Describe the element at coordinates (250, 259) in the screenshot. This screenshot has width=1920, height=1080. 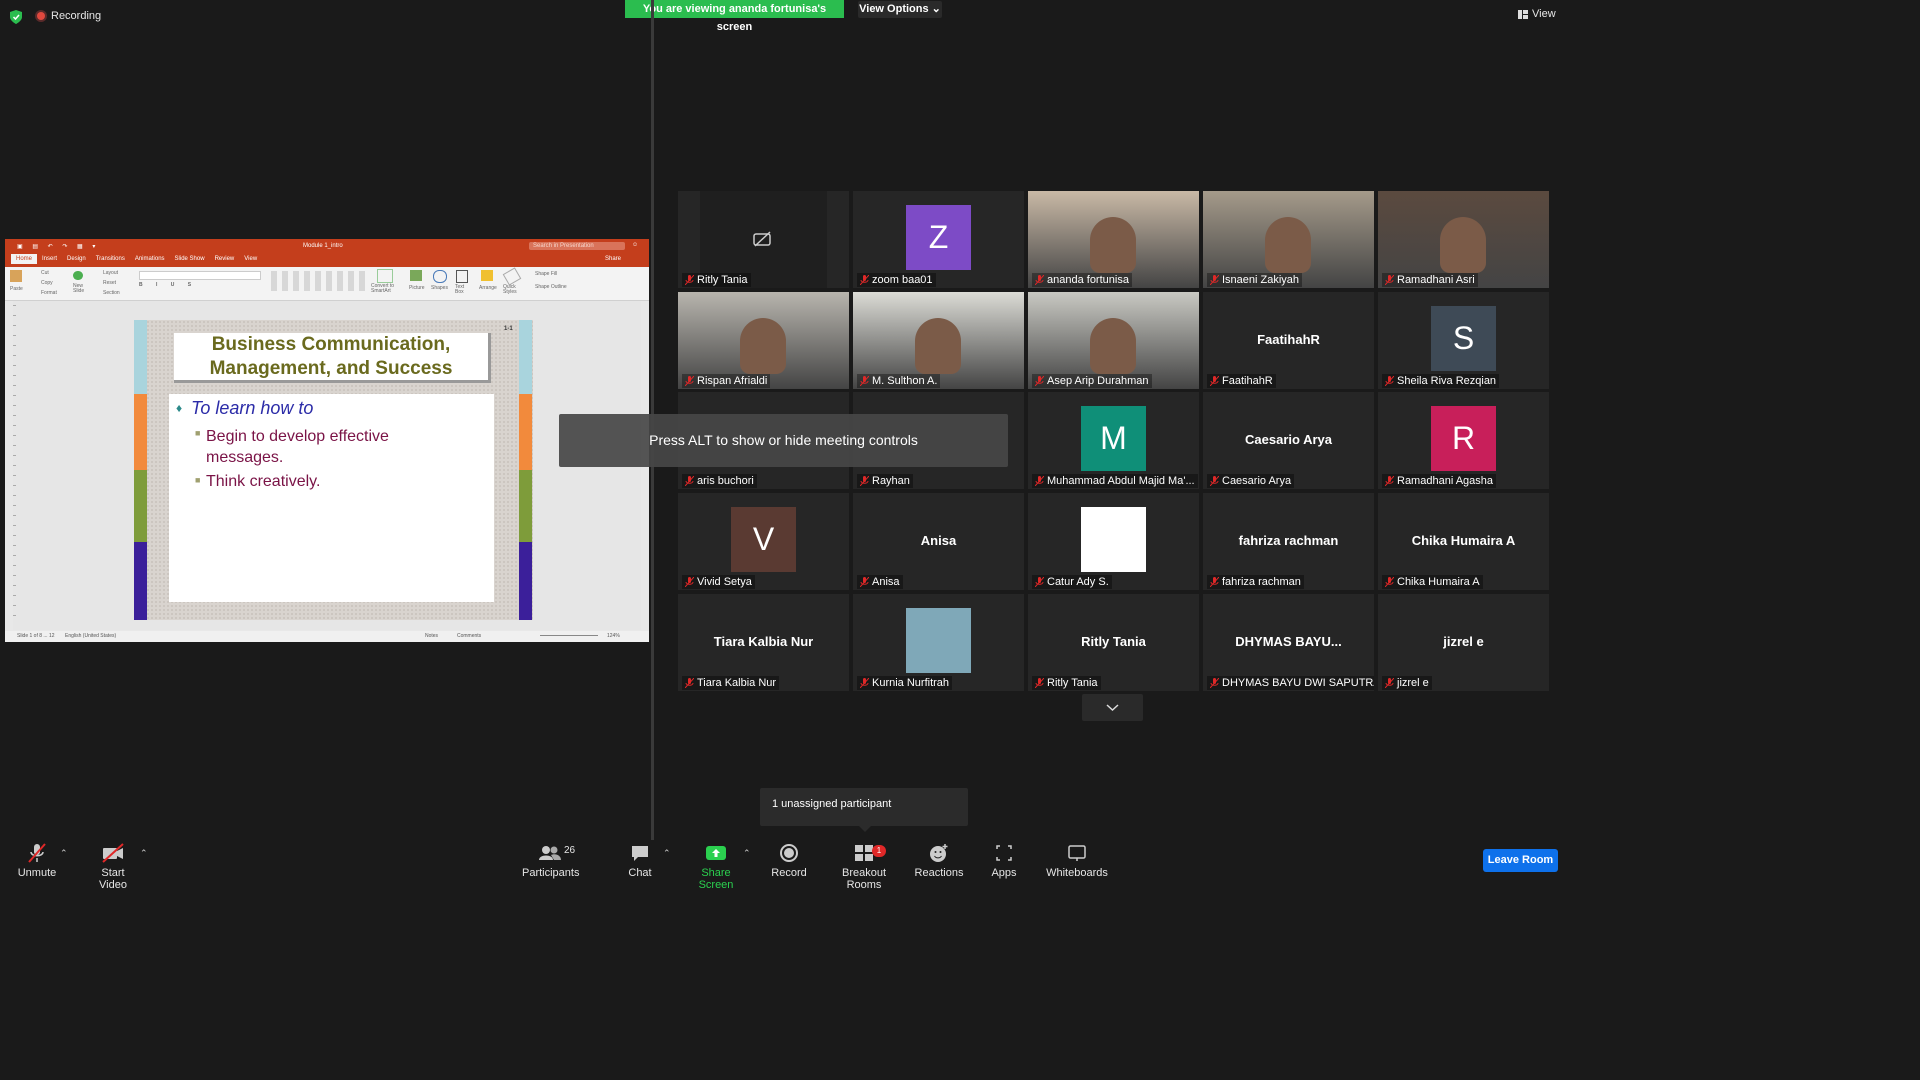
I see `ppt-tab-view: View` at that location.